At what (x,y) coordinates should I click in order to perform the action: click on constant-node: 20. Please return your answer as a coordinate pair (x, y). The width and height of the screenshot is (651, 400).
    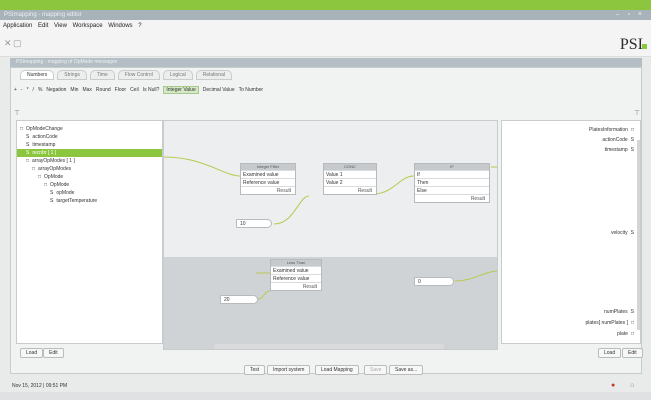
    Looking at the image, I should click on (239, 299).